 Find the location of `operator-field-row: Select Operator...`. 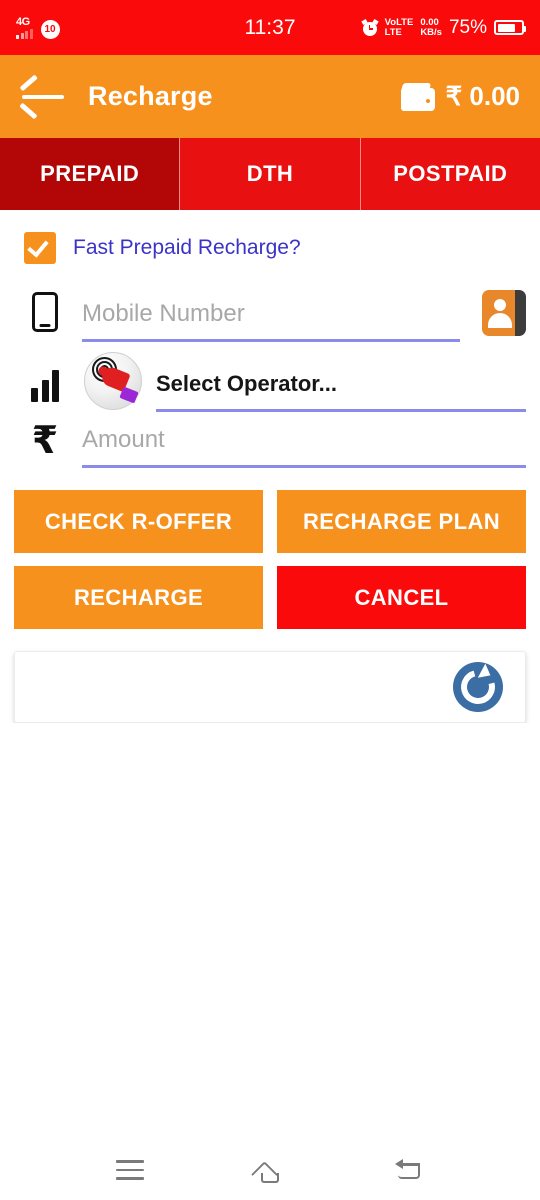

operator-field-row: Select Operator... is located at coordinates (270, 377).